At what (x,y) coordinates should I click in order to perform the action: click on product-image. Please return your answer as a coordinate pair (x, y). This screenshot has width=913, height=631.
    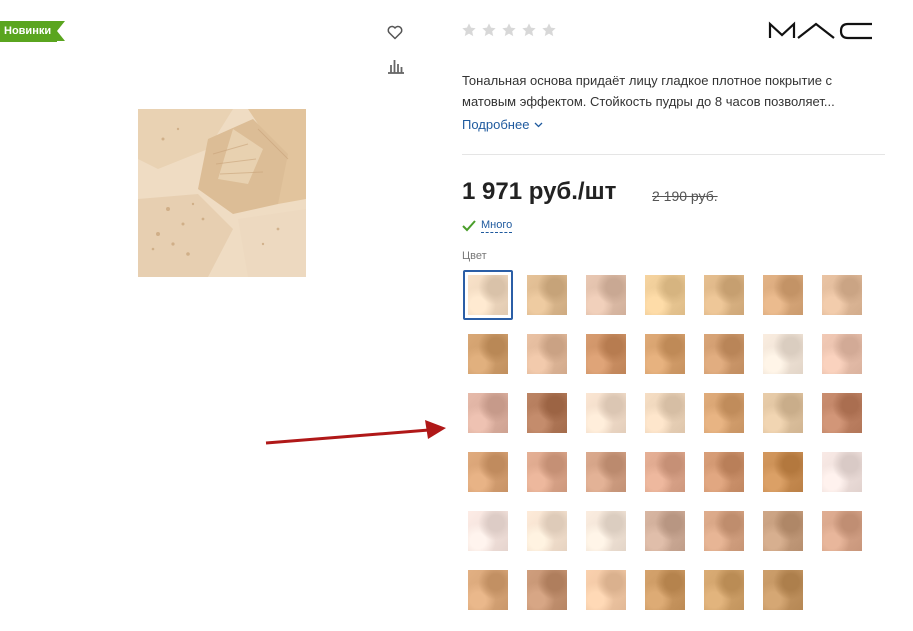
    Looking at the image, I should click on (222, 193).